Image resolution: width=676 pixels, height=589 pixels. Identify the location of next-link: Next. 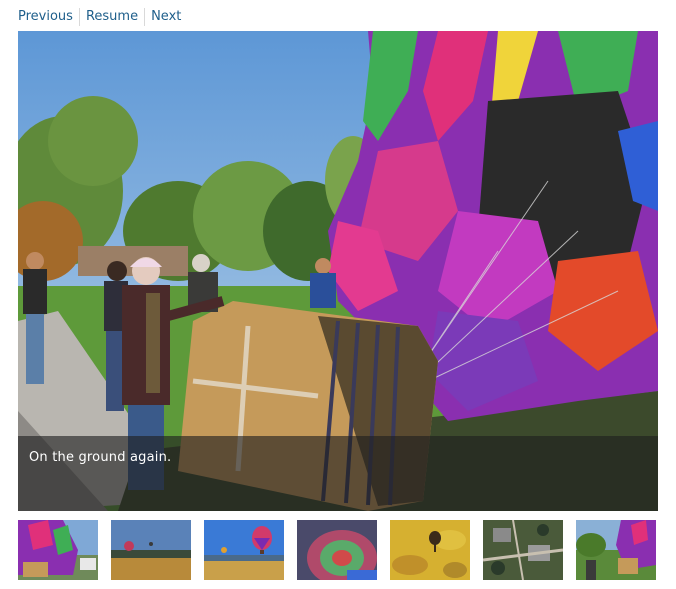
(166, 17).